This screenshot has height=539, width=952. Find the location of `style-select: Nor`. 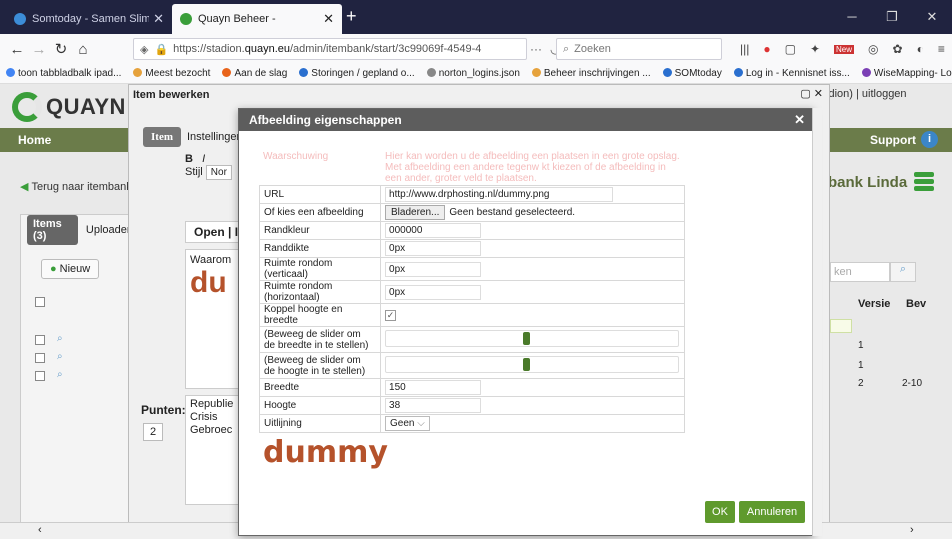

style-select: Nor is located at coordinates (218, 172).